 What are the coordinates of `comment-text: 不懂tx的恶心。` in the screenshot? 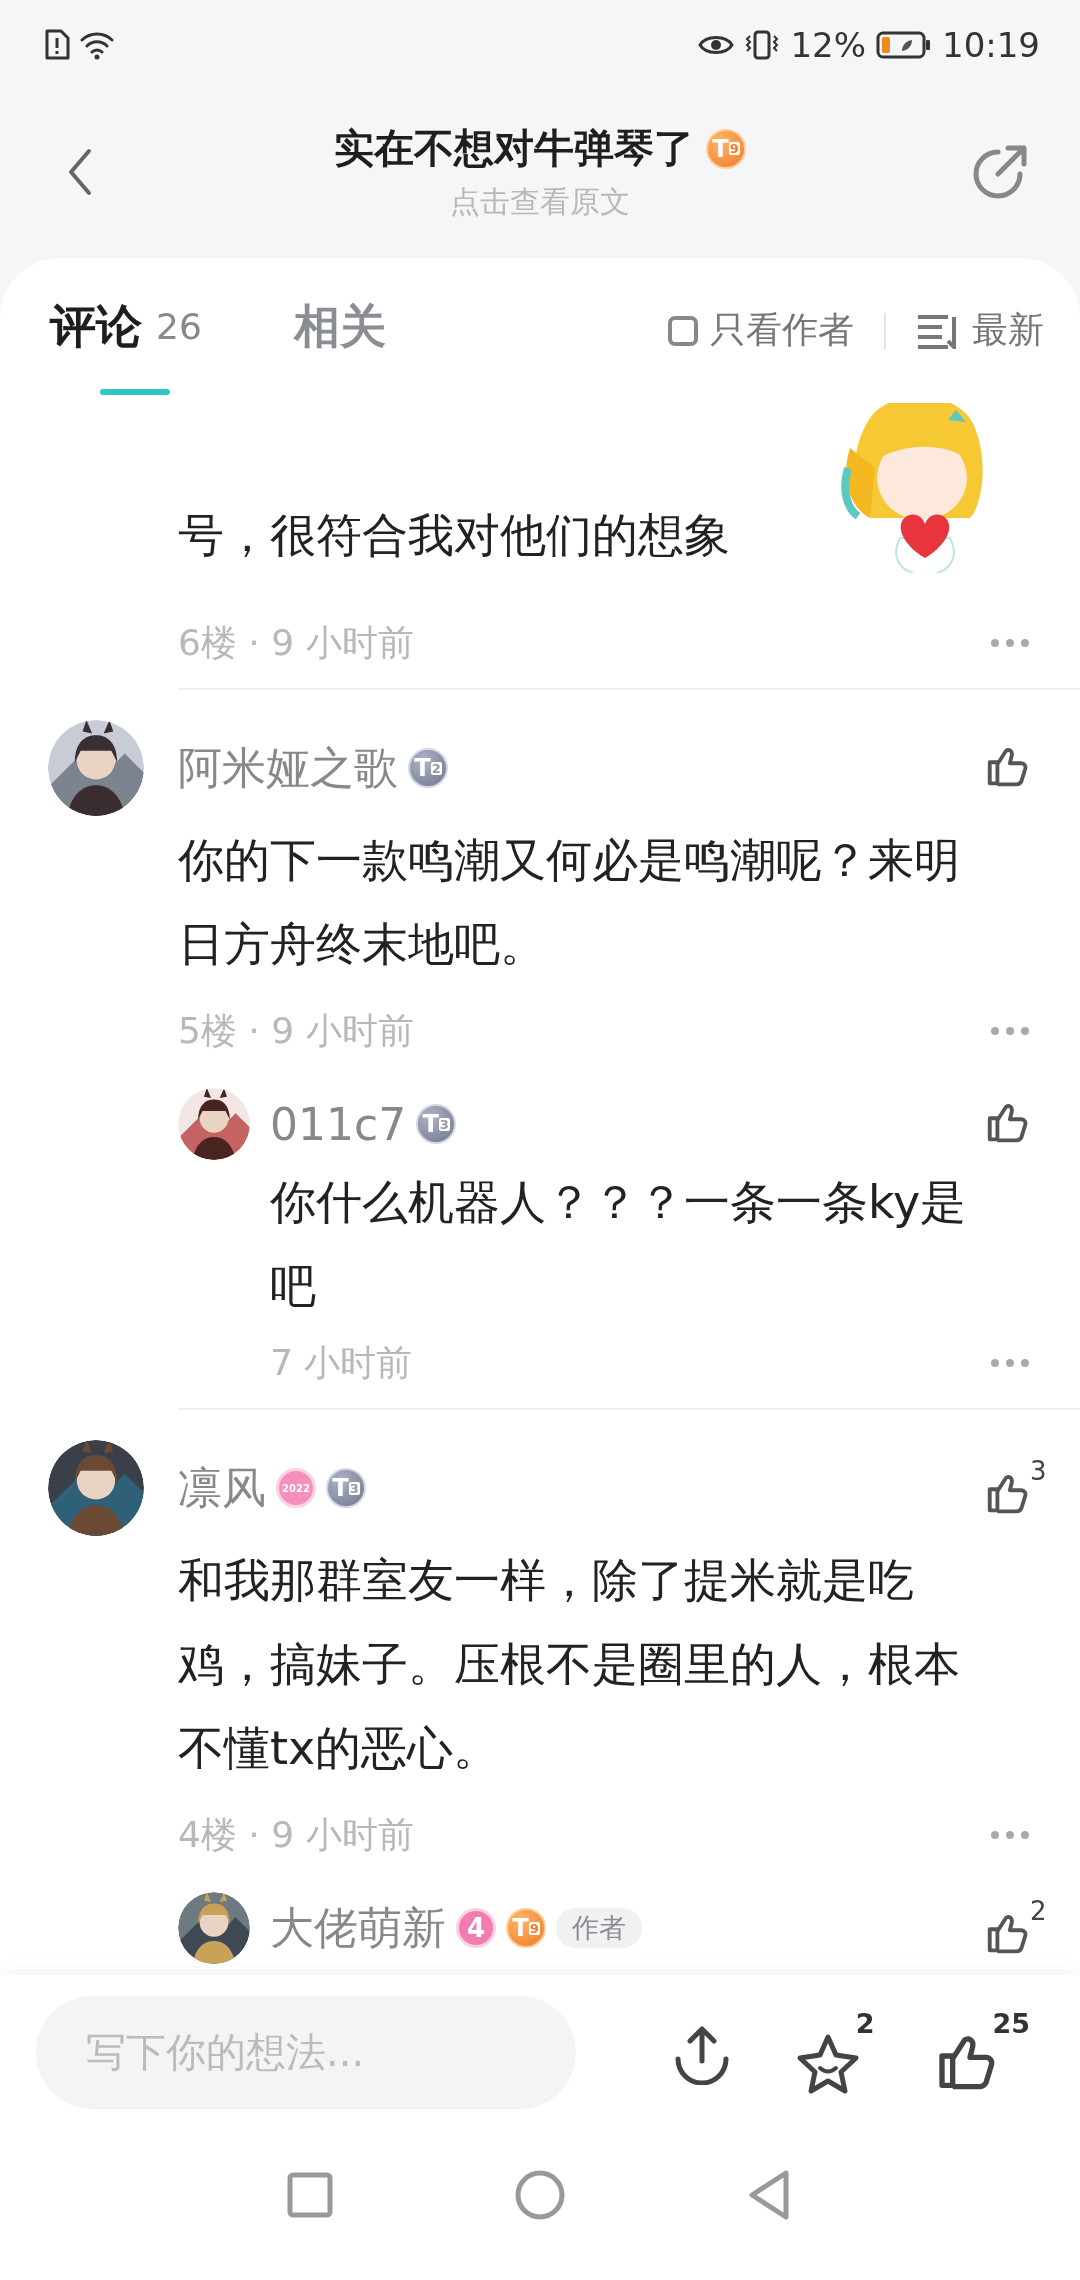 It's located at (339, 1748).